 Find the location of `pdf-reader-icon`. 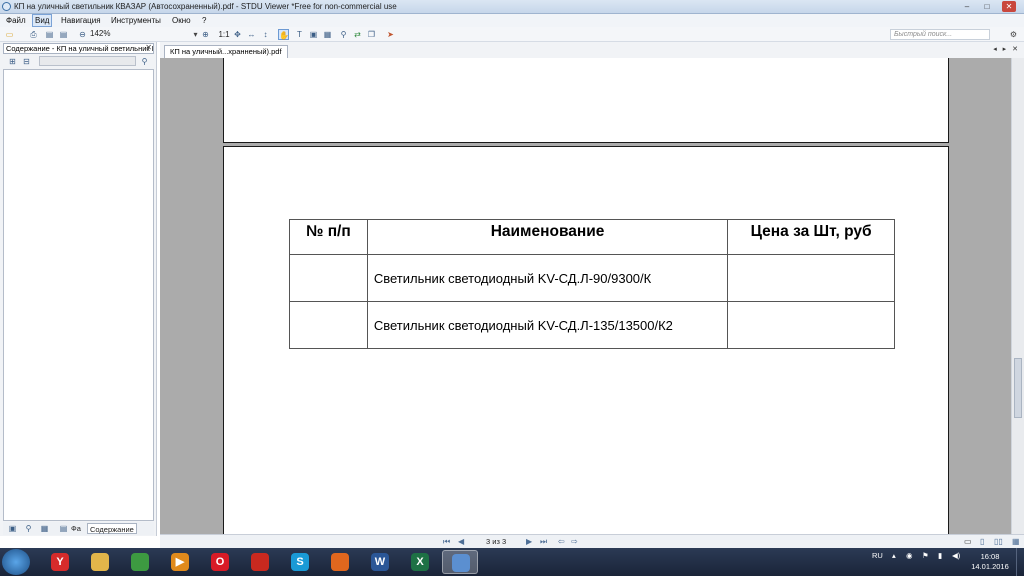

pdf-reader-icon is located at coordinates (260, 562).